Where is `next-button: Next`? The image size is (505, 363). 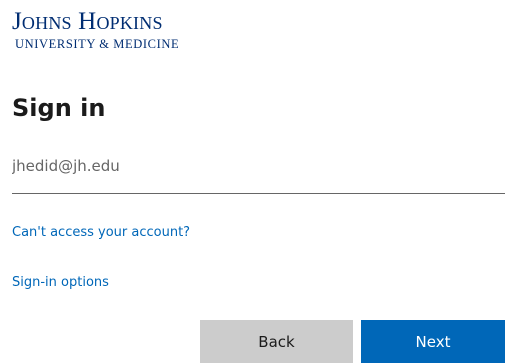 next-button: Next is located at coordinates (433, 341).